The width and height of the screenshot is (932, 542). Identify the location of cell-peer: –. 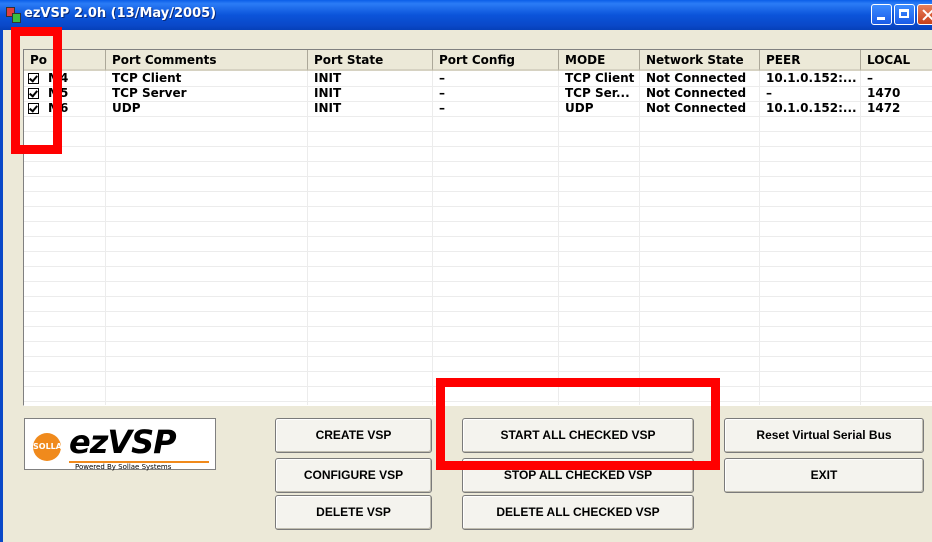
(769, 93).